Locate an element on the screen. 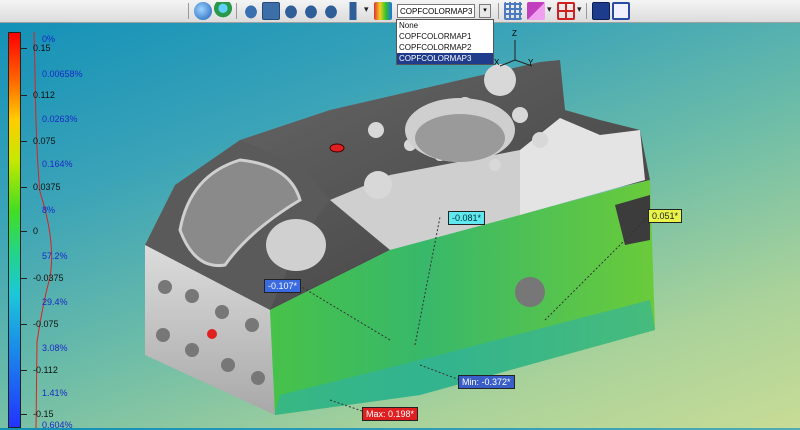 This screenshot has width=800, height=430. deviation-label: 0.051* is located at coordinates (665, 216).